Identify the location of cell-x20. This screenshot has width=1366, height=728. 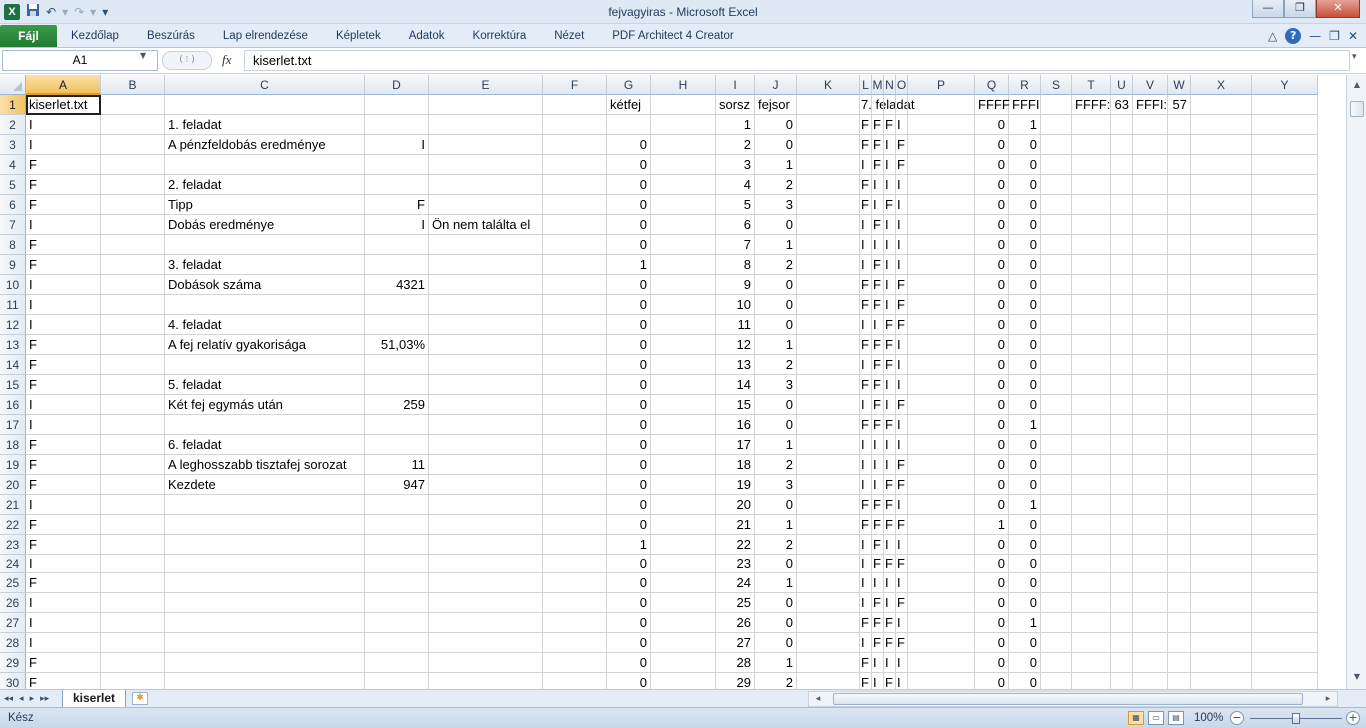
(1221, 485).